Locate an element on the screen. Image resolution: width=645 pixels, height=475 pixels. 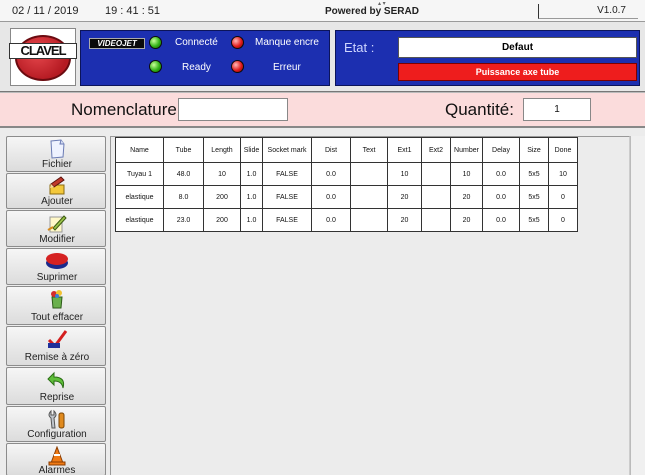
delete-button: Suprimer is located at coordinates (56, 266).